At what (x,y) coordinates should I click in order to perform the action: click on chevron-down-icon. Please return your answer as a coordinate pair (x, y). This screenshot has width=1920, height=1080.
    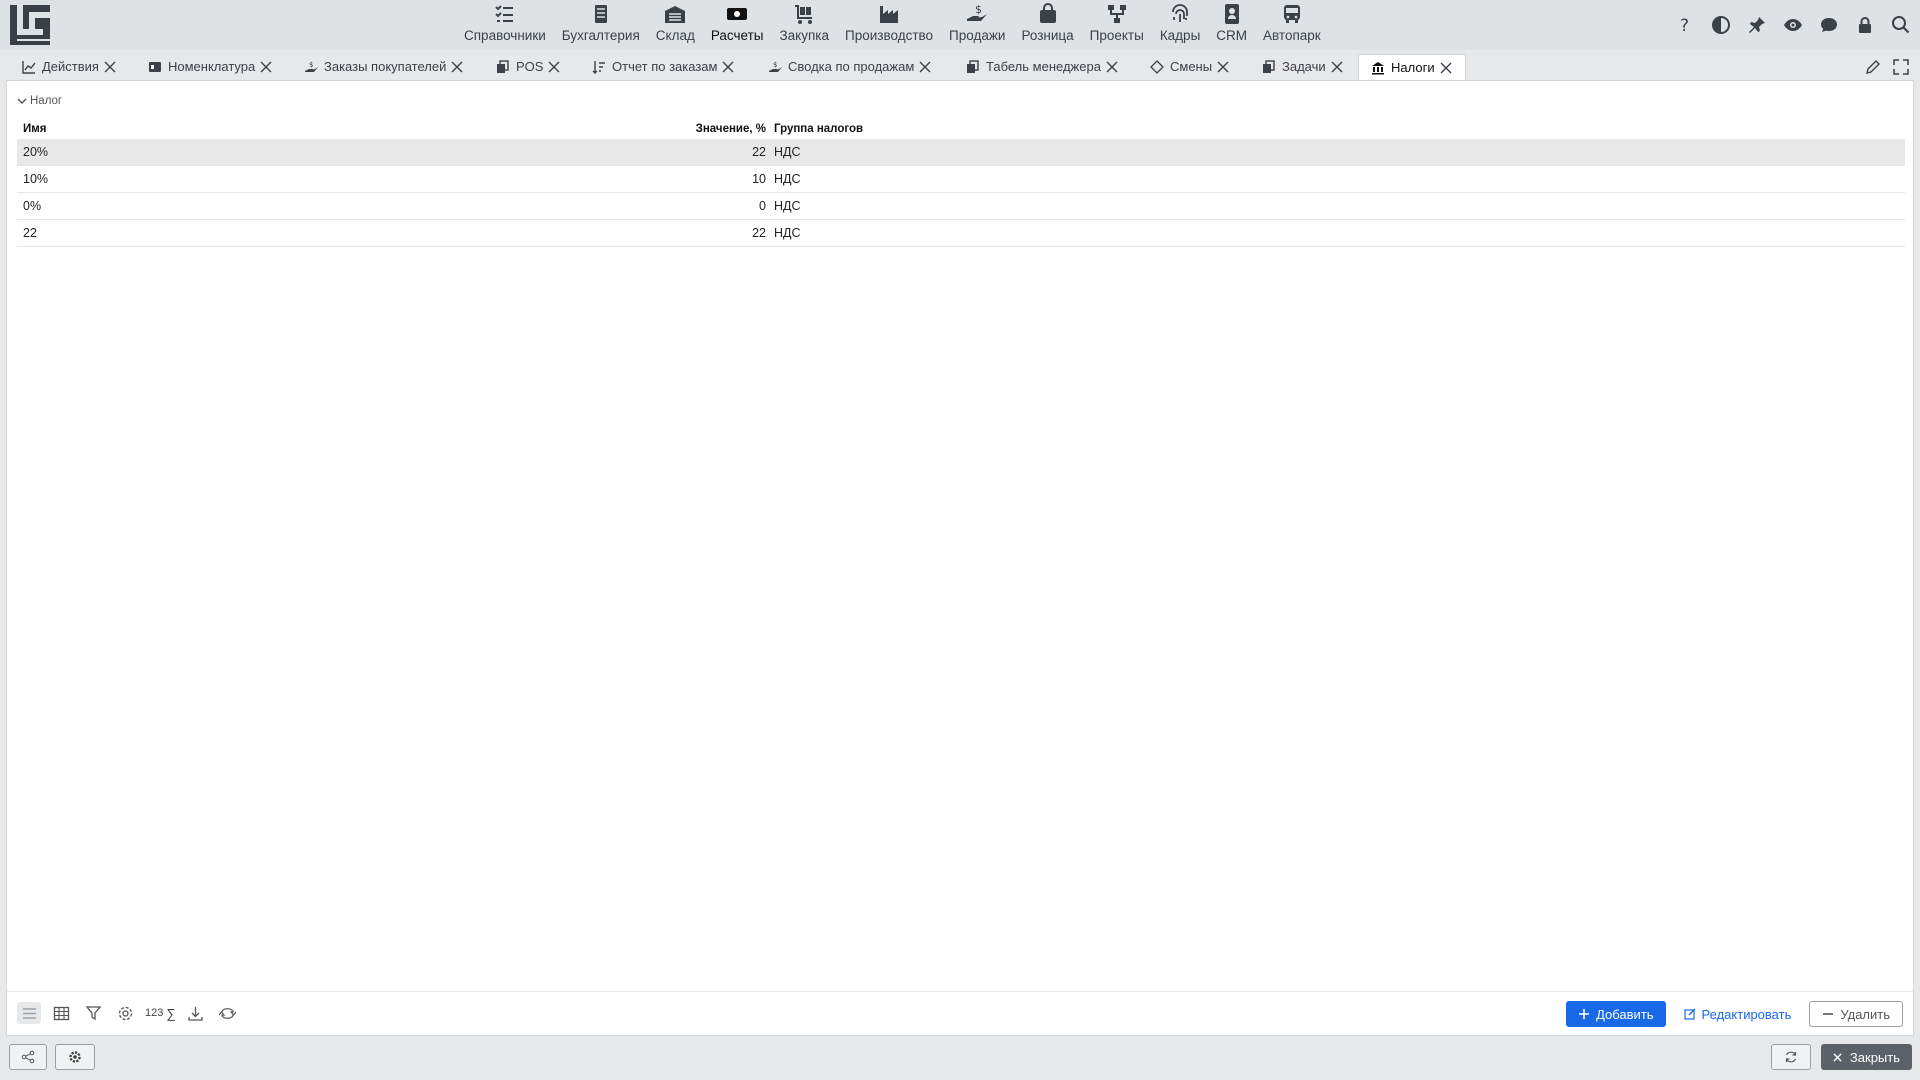
    Looking at the image, I should click on (22, 101).